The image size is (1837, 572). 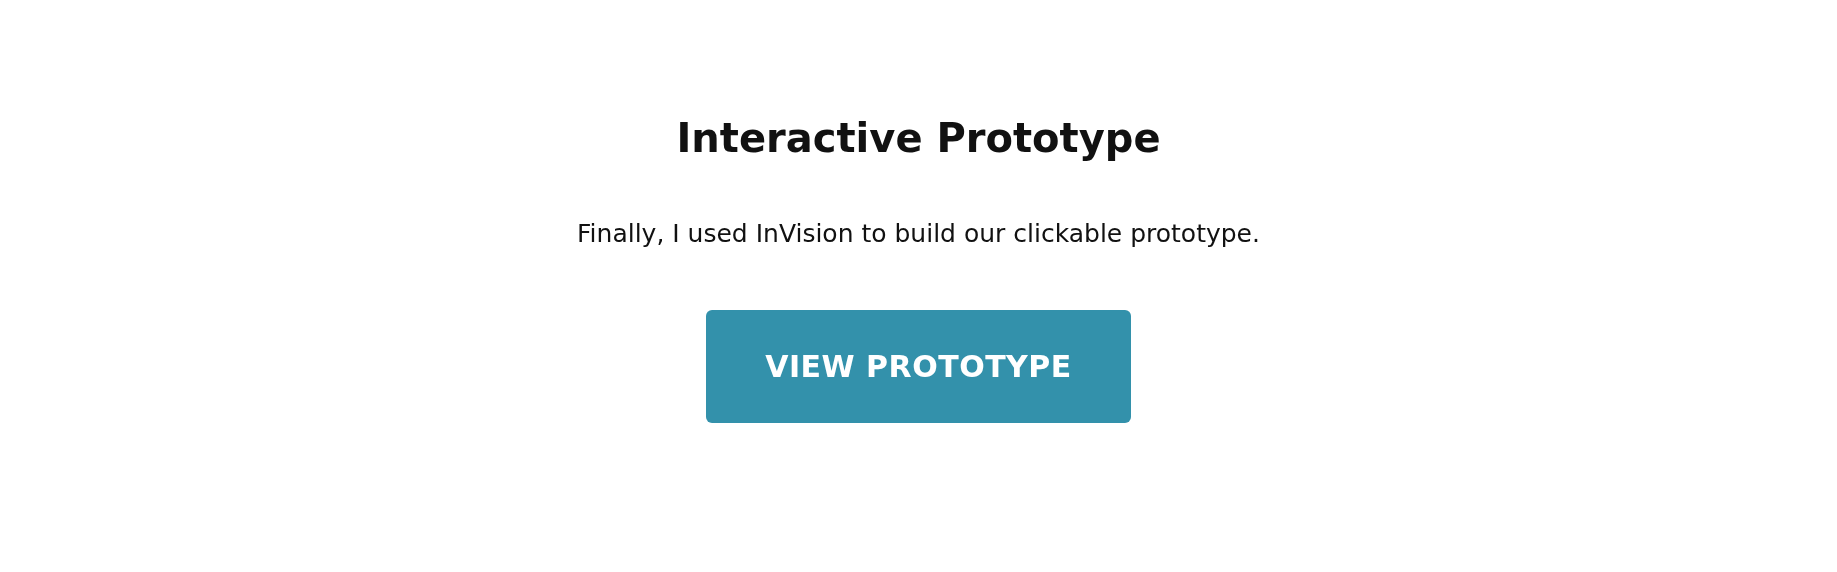 I want to click on section-heading: Interactive Prototype, so click(x=918, y=138).